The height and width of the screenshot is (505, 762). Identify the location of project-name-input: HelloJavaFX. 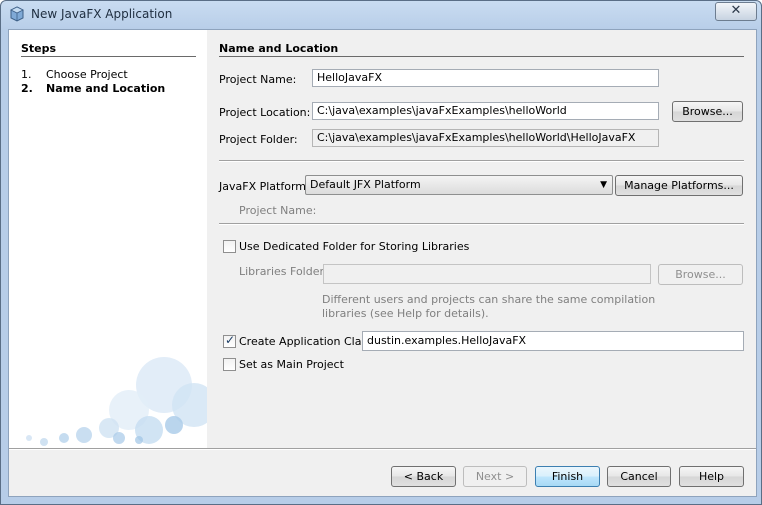
(485, 78).